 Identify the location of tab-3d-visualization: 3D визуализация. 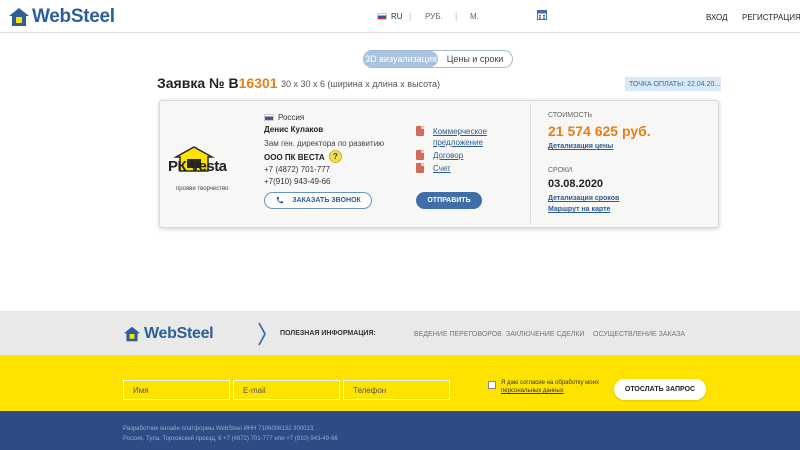
(401, 59).